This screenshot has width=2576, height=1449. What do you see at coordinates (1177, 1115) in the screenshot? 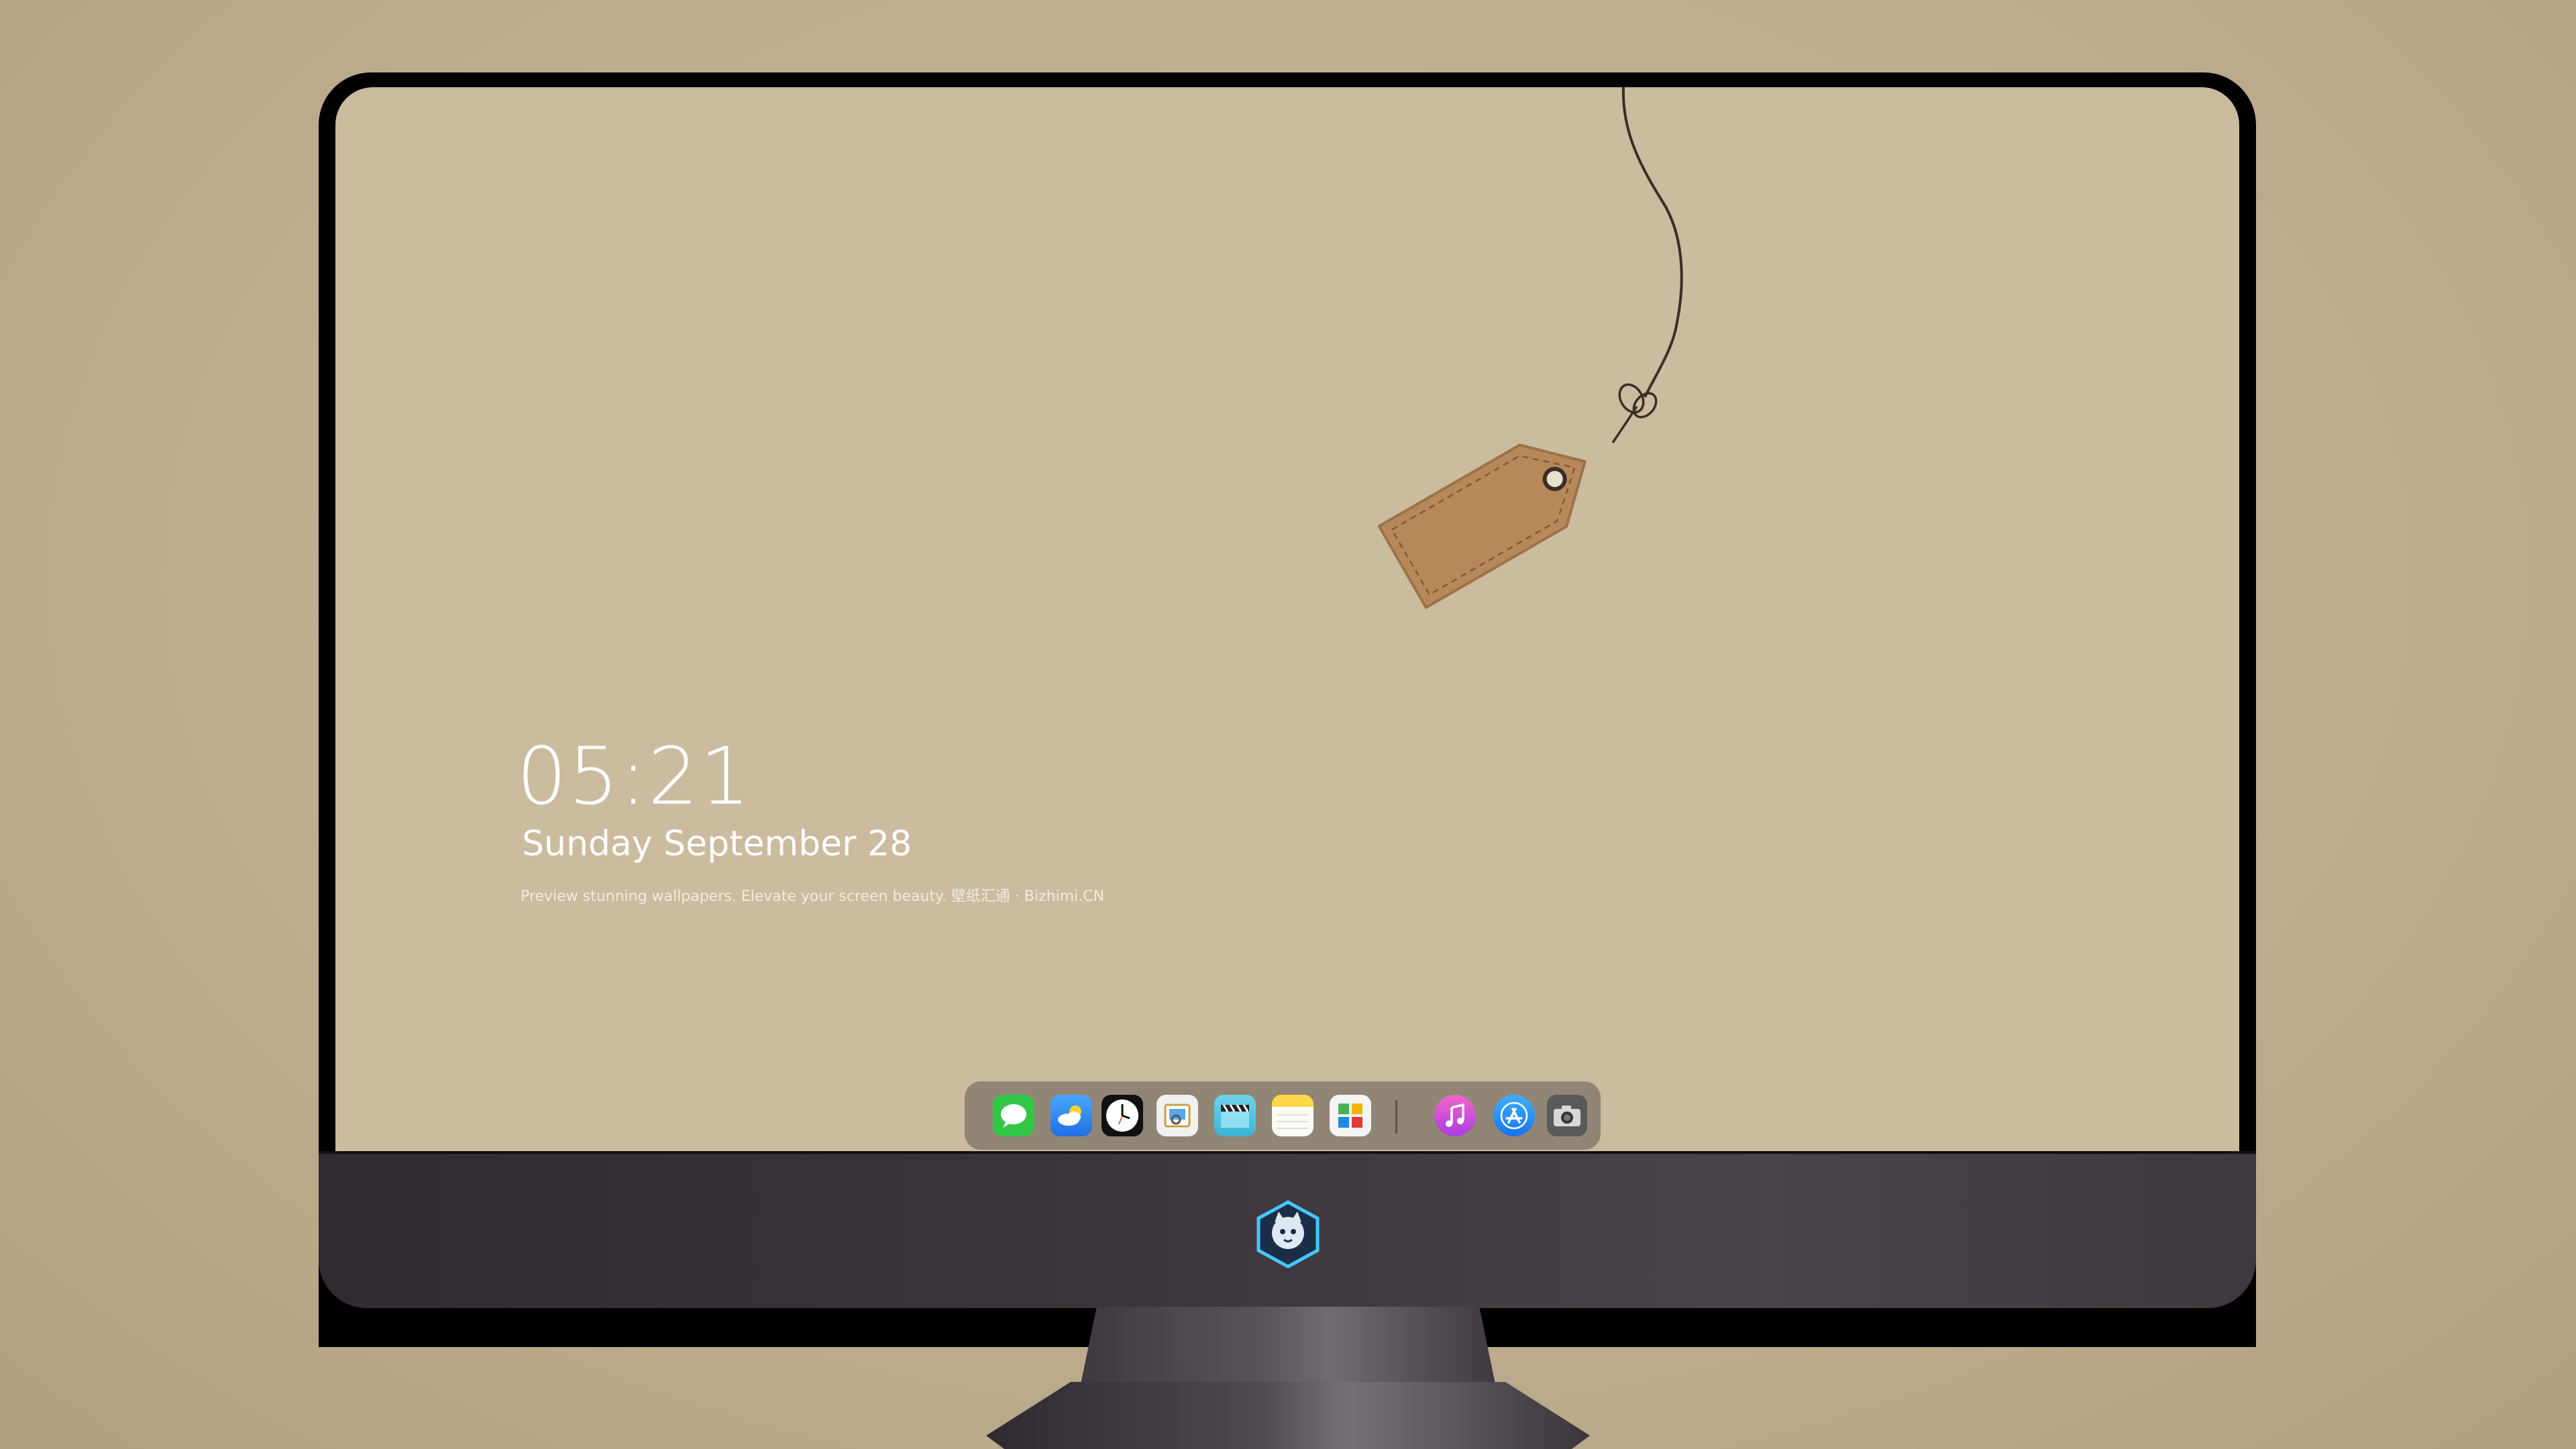
I see `preview-icon` at bounding box center [1177, 1115].